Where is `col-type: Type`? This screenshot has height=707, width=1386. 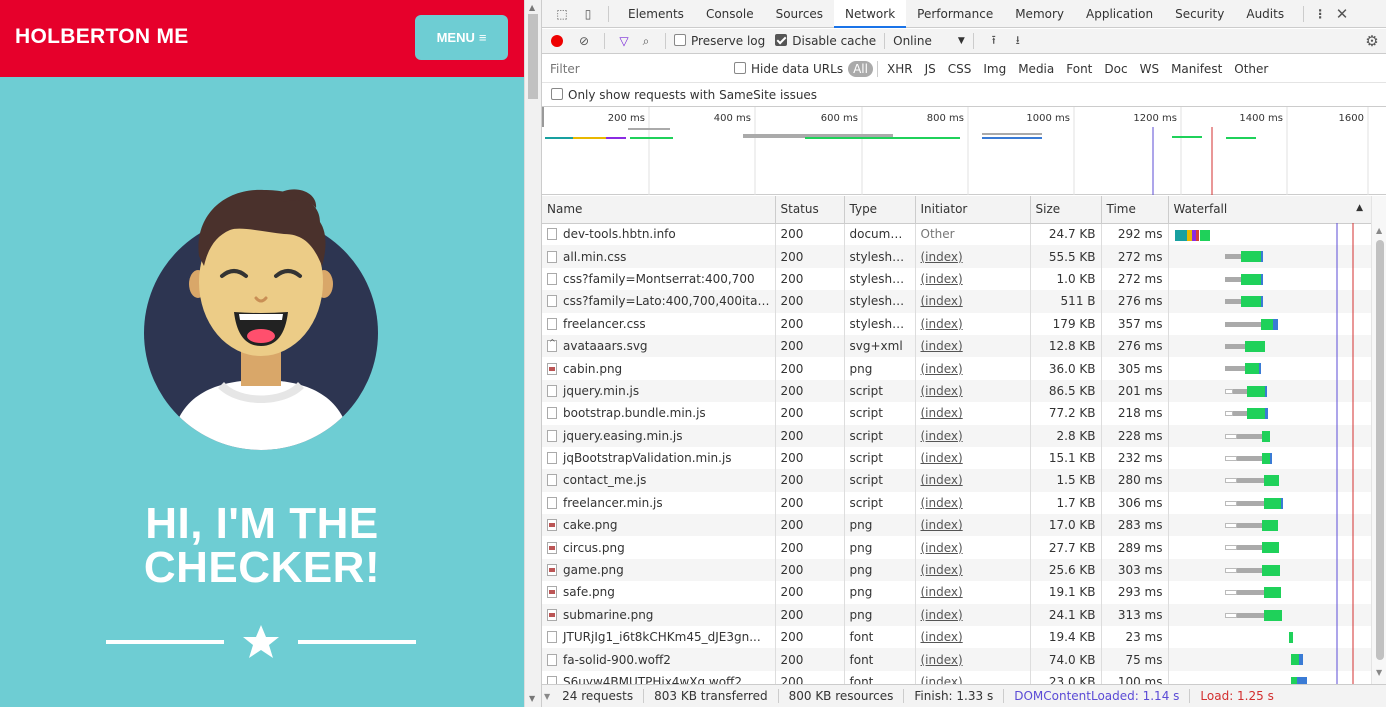 col-type: Type is located at coordinates (880, 210).